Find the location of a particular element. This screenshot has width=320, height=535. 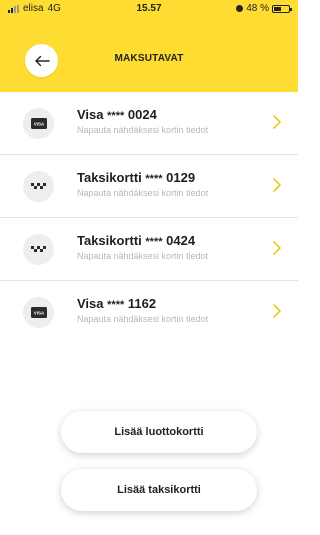

battery-percent: 48 % is located at coordinates (257, 8).